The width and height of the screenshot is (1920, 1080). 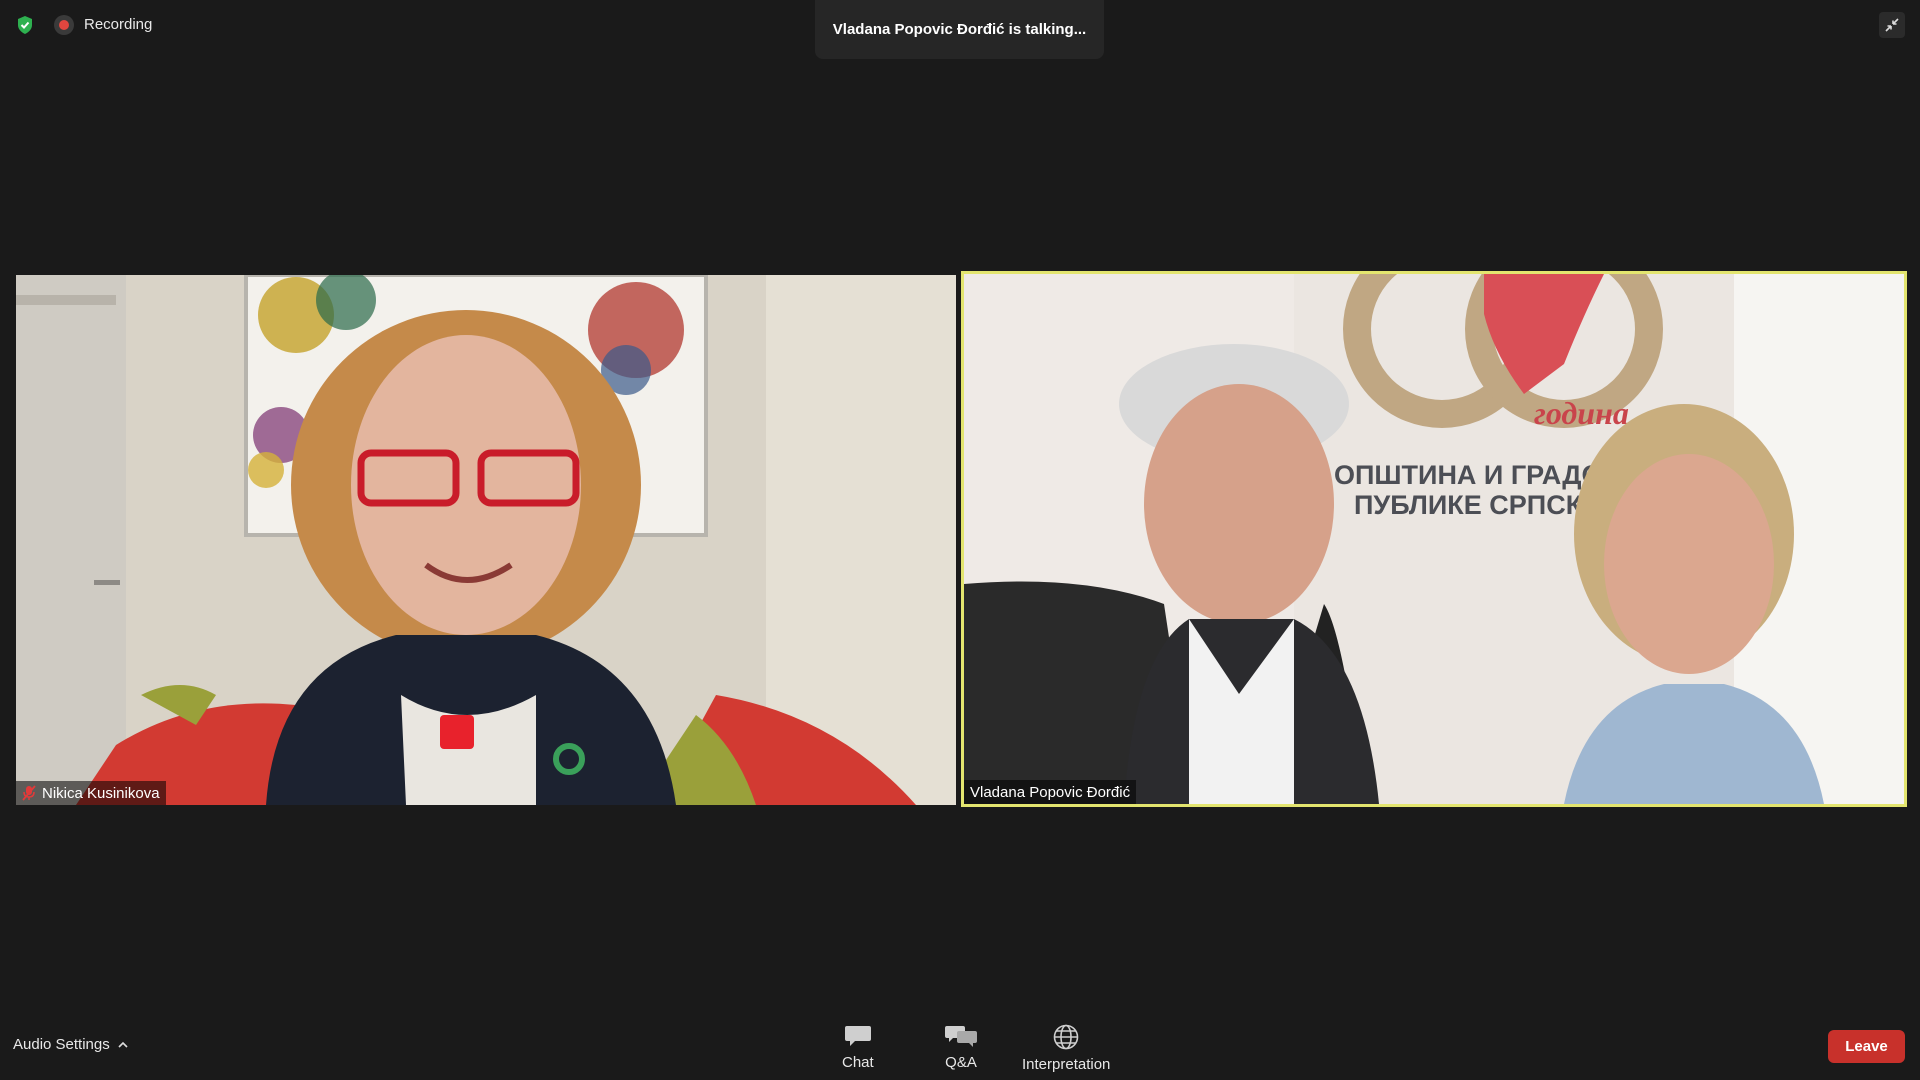 What do you see at coordinates (858, 1062) in the screenshot?
I see `chat-label: Chat` at bounding box center [858, 1062].